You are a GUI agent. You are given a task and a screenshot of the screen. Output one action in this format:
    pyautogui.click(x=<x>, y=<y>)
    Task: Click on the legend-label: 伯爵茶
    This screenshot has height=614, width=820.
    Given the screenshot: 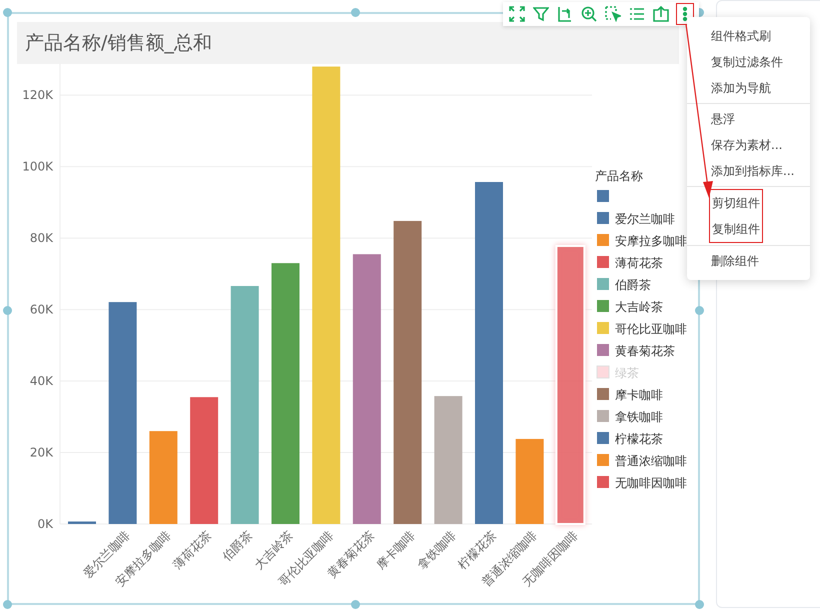 What is the action you would take?
    pyautogui.click(x=633, y=285)
    